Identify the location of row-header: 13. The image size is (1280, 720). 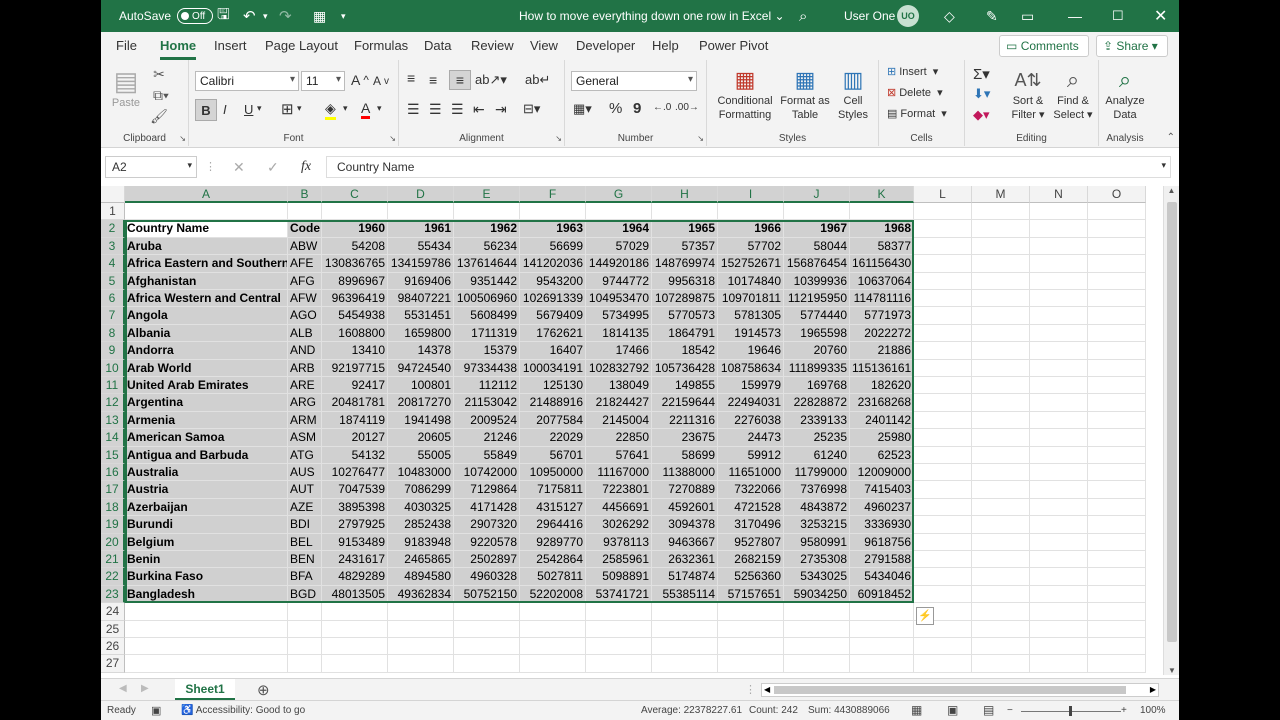
(113, 420).